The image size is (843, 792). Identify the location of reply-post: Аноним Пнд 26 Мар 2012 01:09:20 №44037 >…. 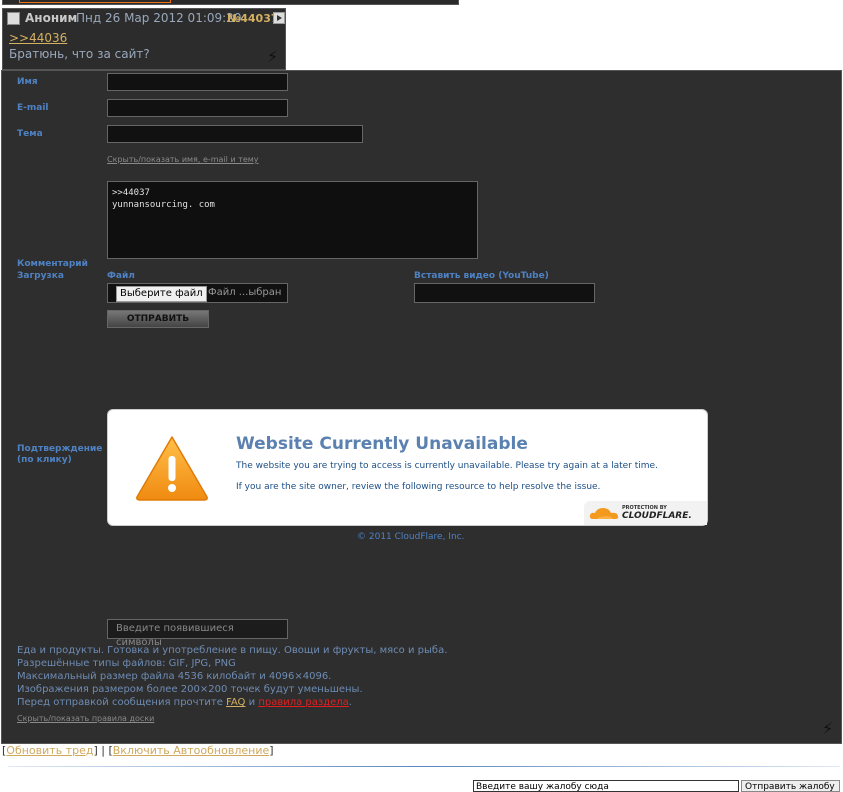
(144, 39).